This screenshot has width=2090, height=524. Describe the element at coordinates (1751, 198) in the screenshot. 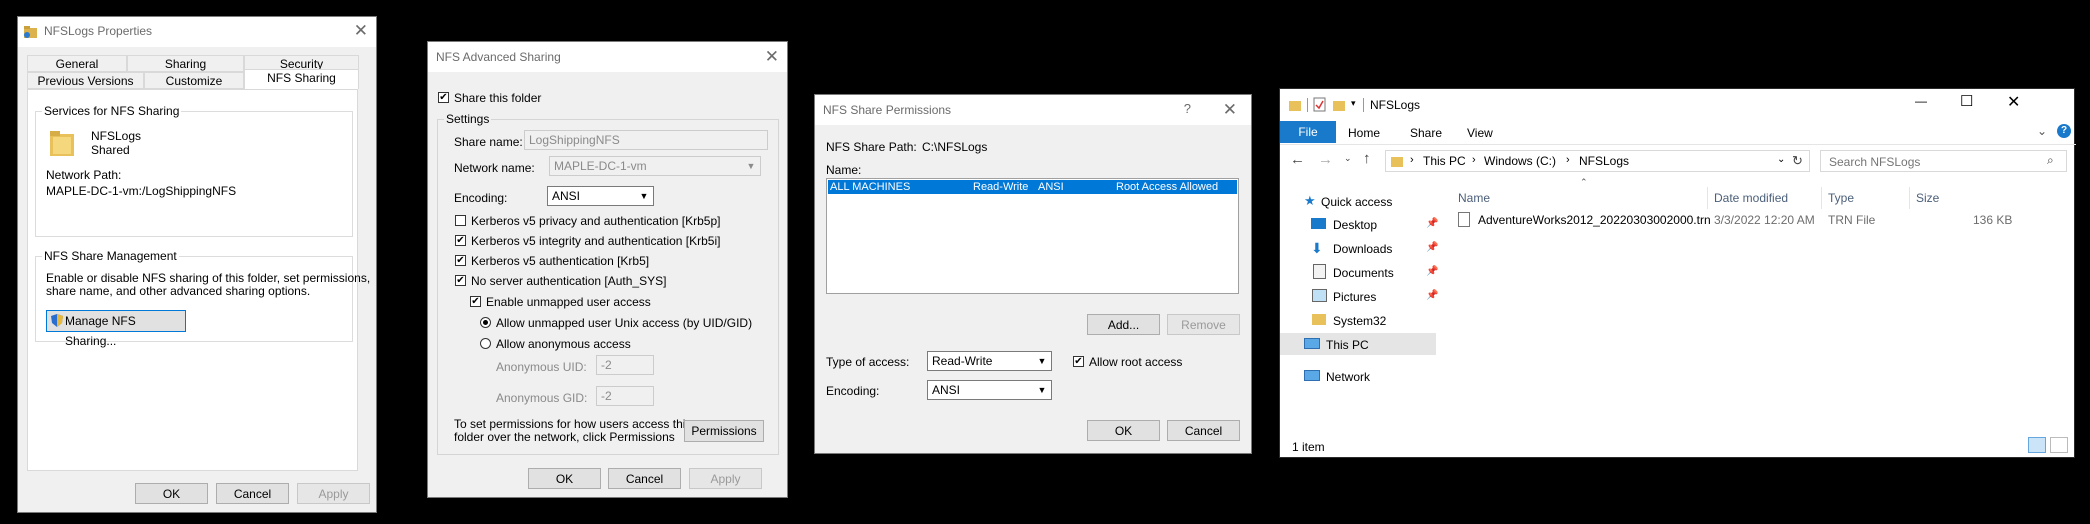

I see `column-date-modified: Date modified` at that location.